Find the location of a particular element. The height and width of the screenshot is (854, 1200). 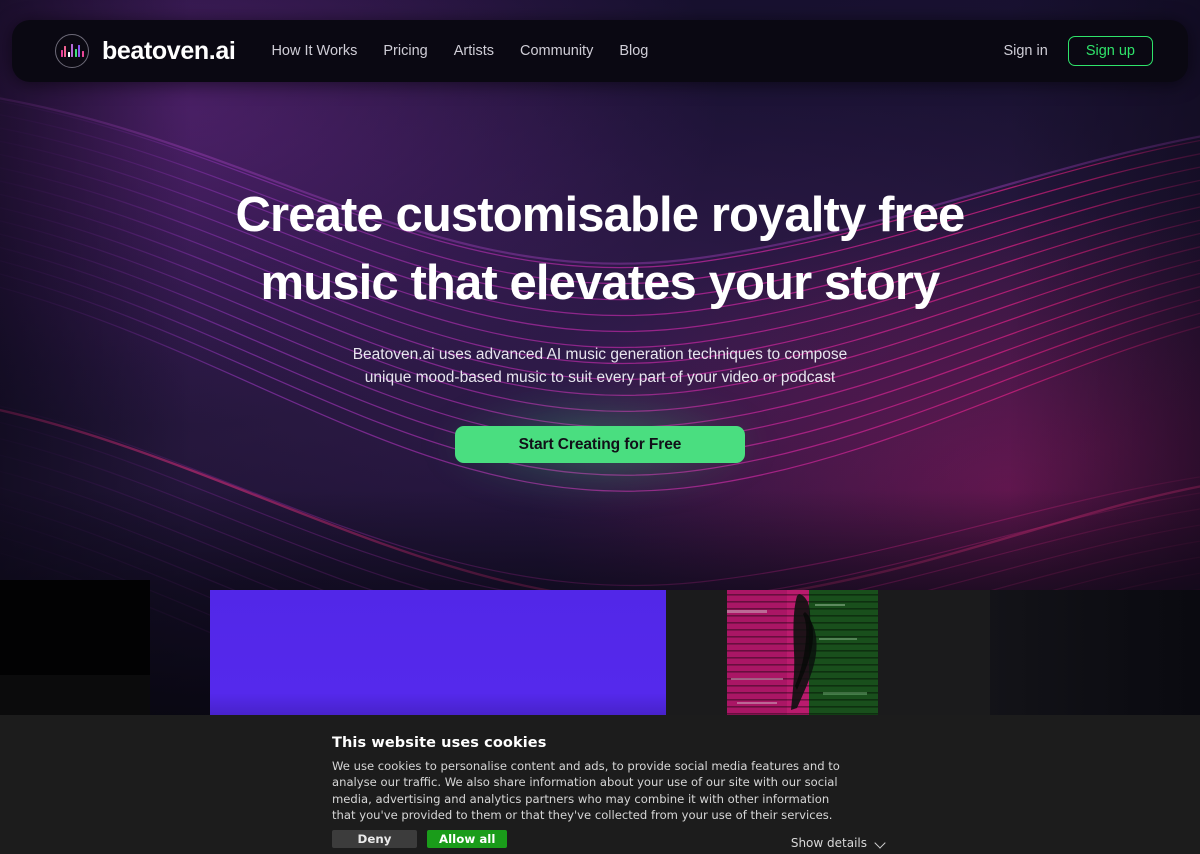

thumbnail-black-inset is located at coordinates (75, 627).